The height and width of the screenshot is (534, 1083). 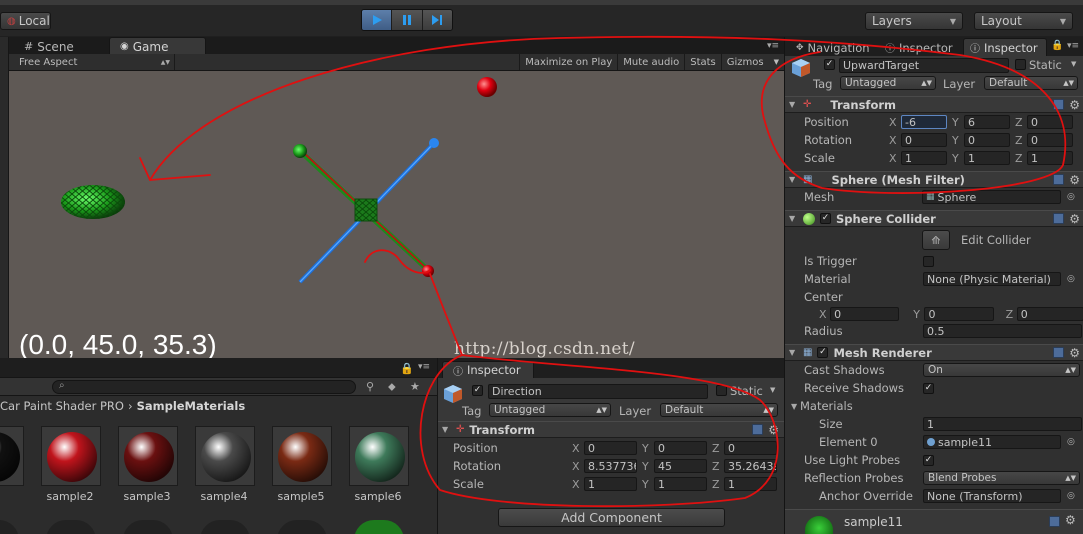 What do you see at coordinates (1023, 21) in the screenshot?
I see `layout-dropdown: Layout ▼` at bounding box center [1023, 21].